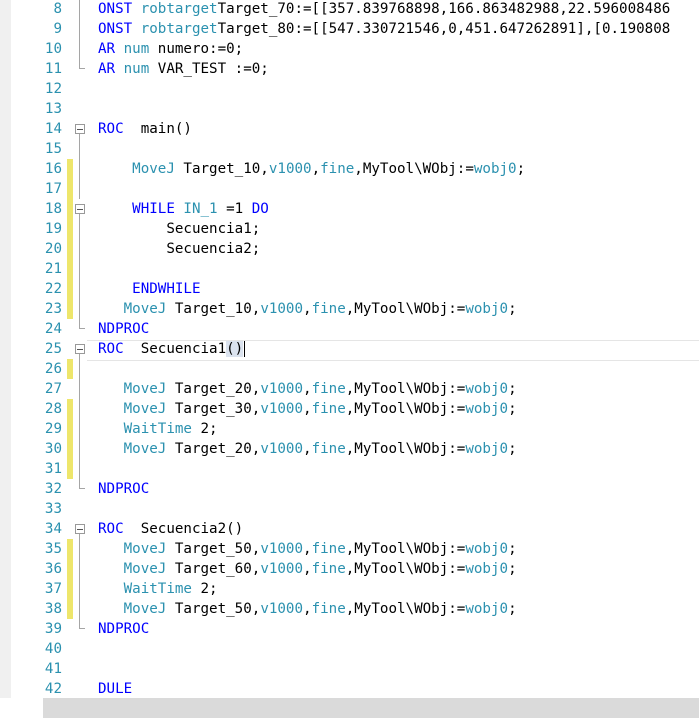 The image size is (699, 718). I want to click on horizontal-scrollbar, so click(349, 708).